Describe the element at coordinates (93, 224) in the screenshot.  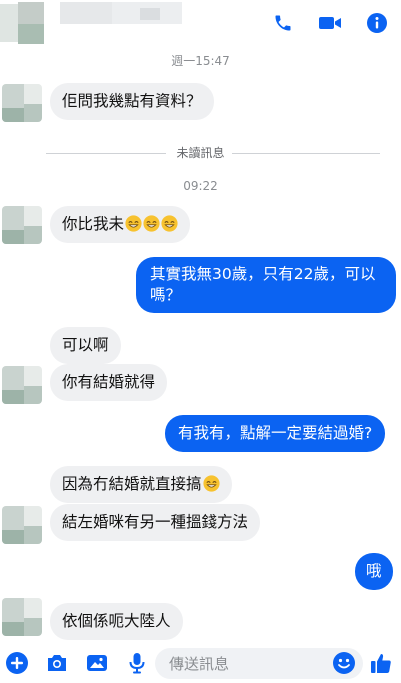
I see `message-text: 你比我未` at that location.